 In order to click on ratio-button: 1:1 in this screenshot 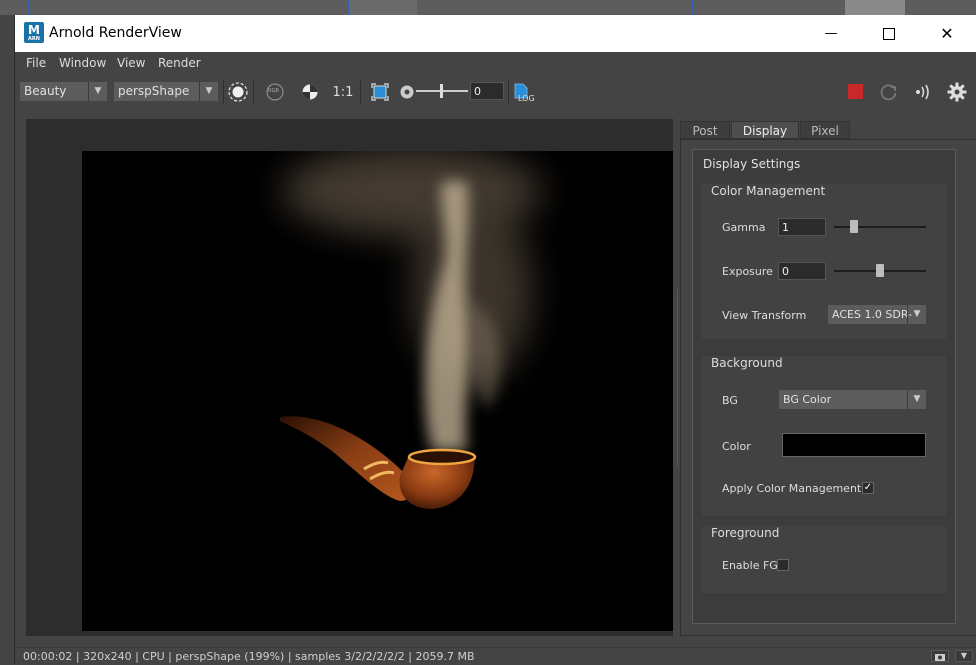, I will do `click(343, 92)`.